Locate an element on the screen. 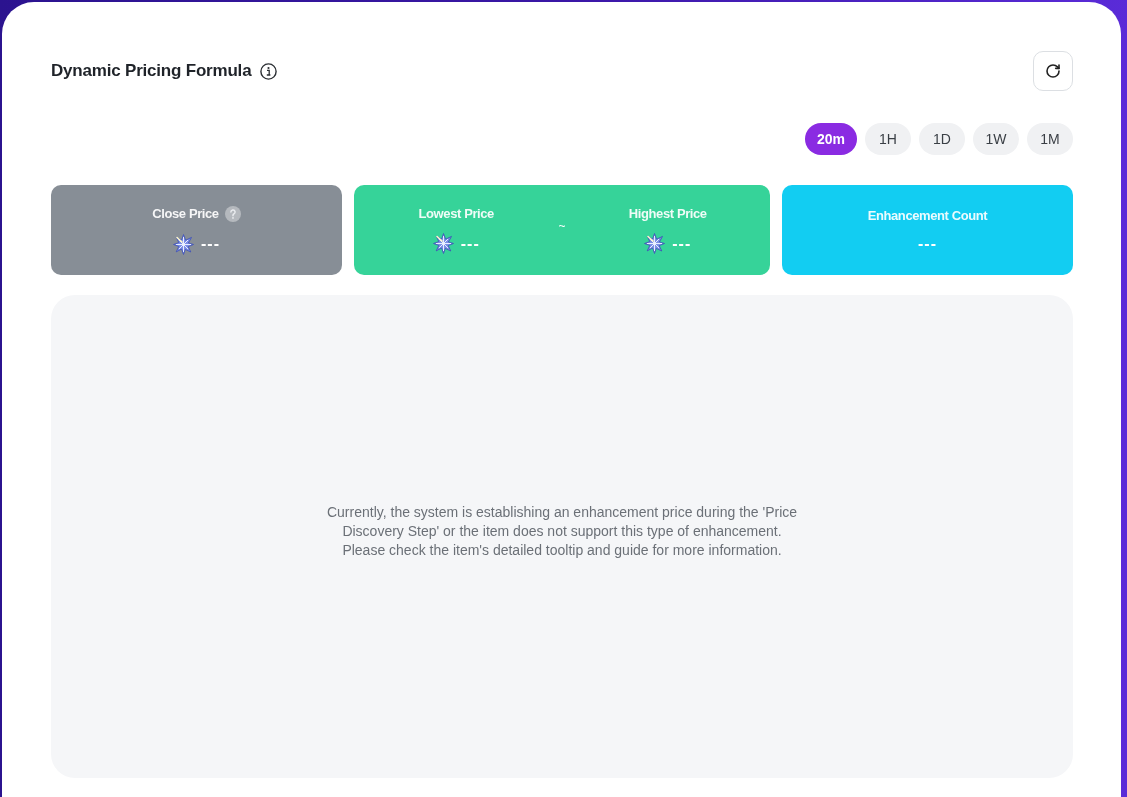 This screenshot has width=1127, height=797. refresh-button is located at coordinates (1053, 71).